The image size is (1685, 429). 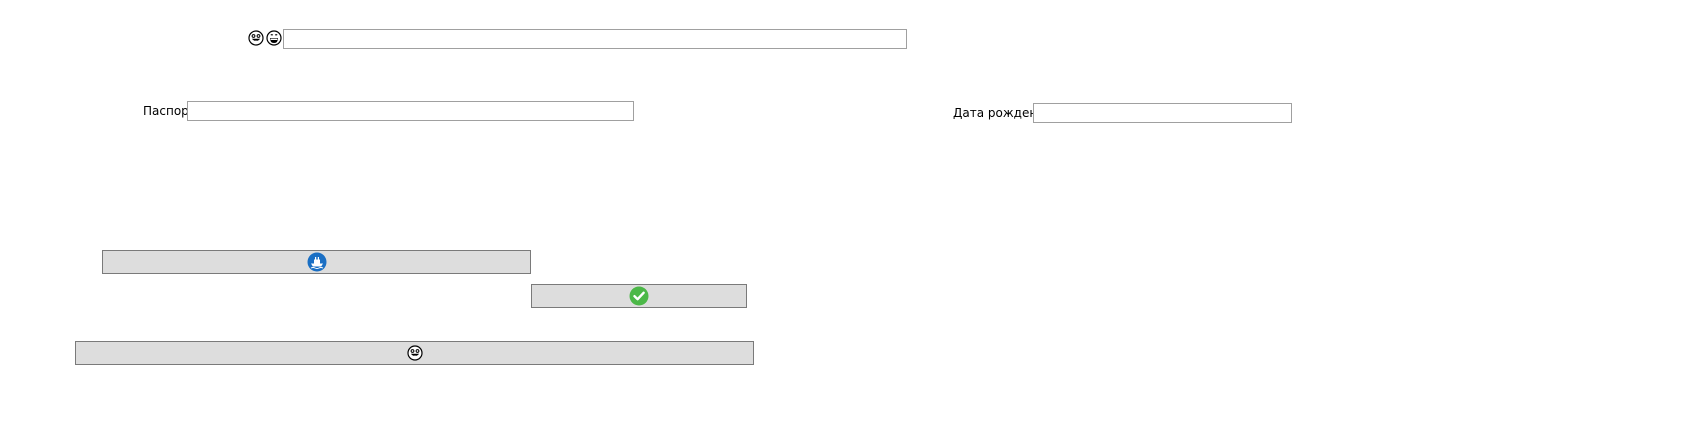 I want to click on confirm-button, so click(x=639, y=296).